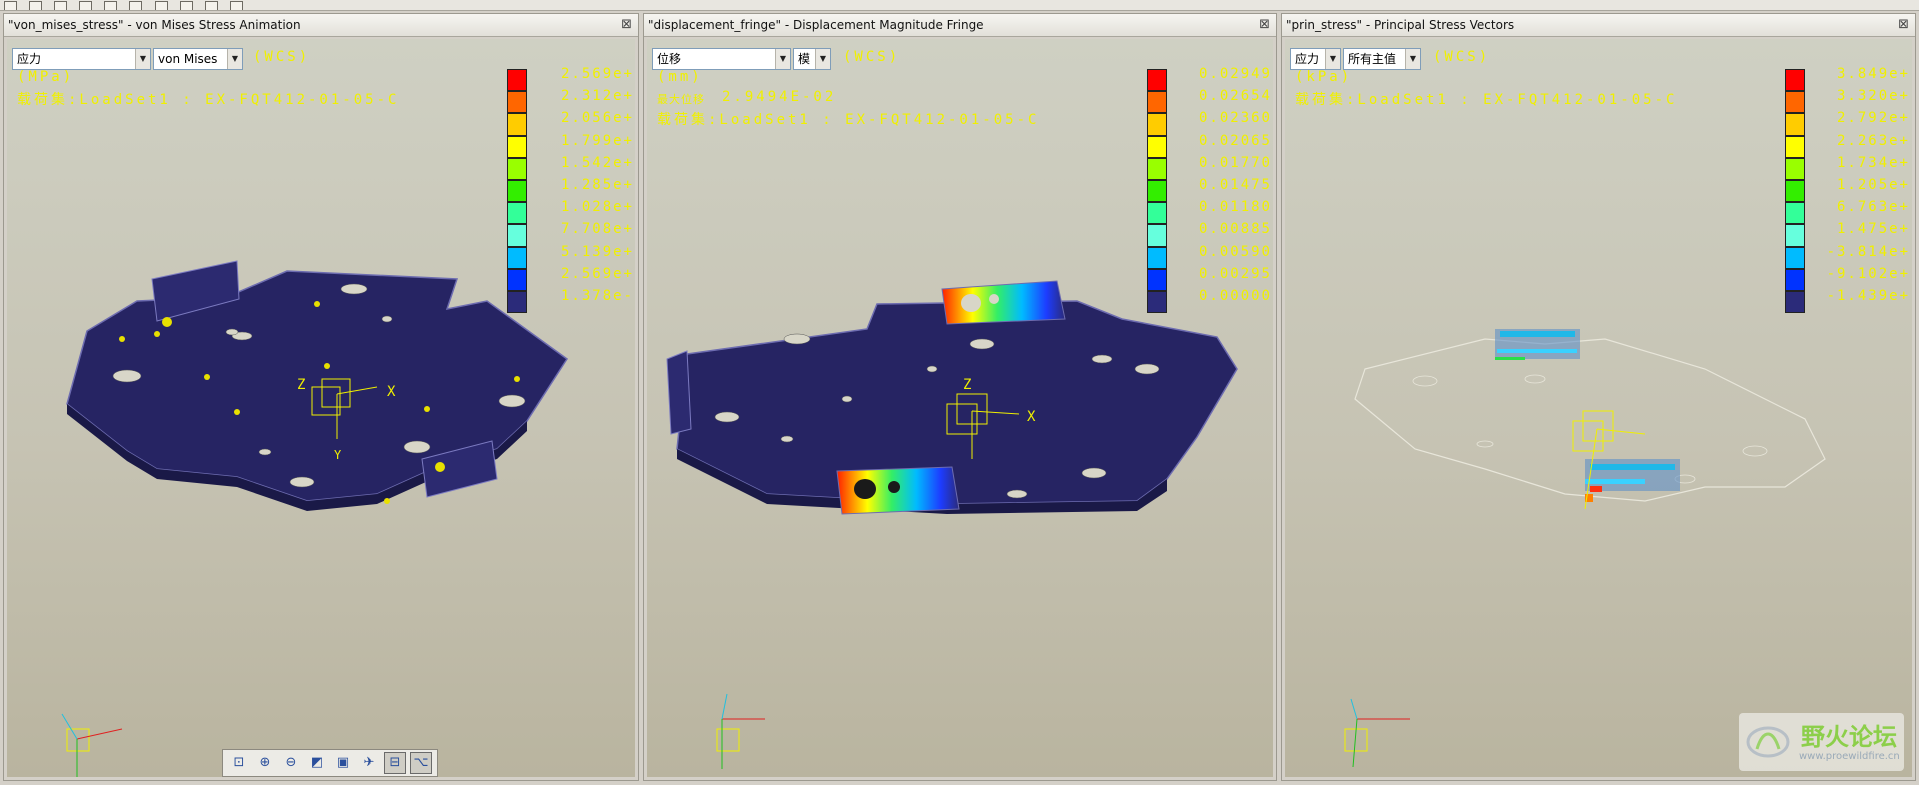  I want to click on print-icon, so click(86, 5).